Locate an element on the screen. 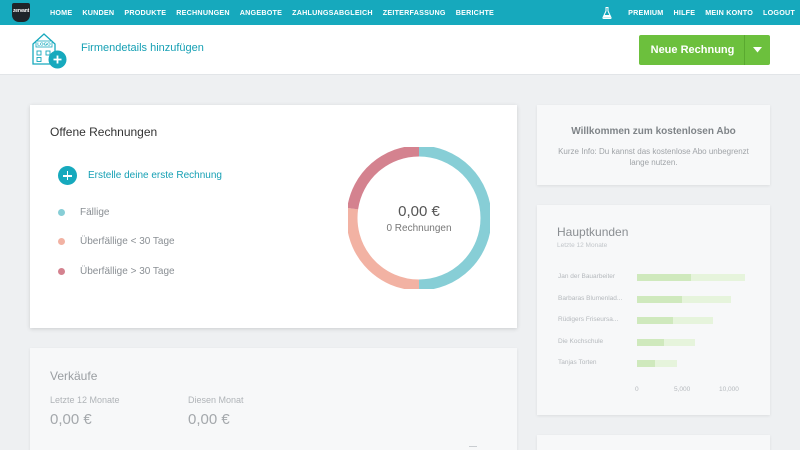 Image resolution: width=800 pixels, height=450 pixels. nav-produkte: PRODUKTE is located at coordinates (145, 12).